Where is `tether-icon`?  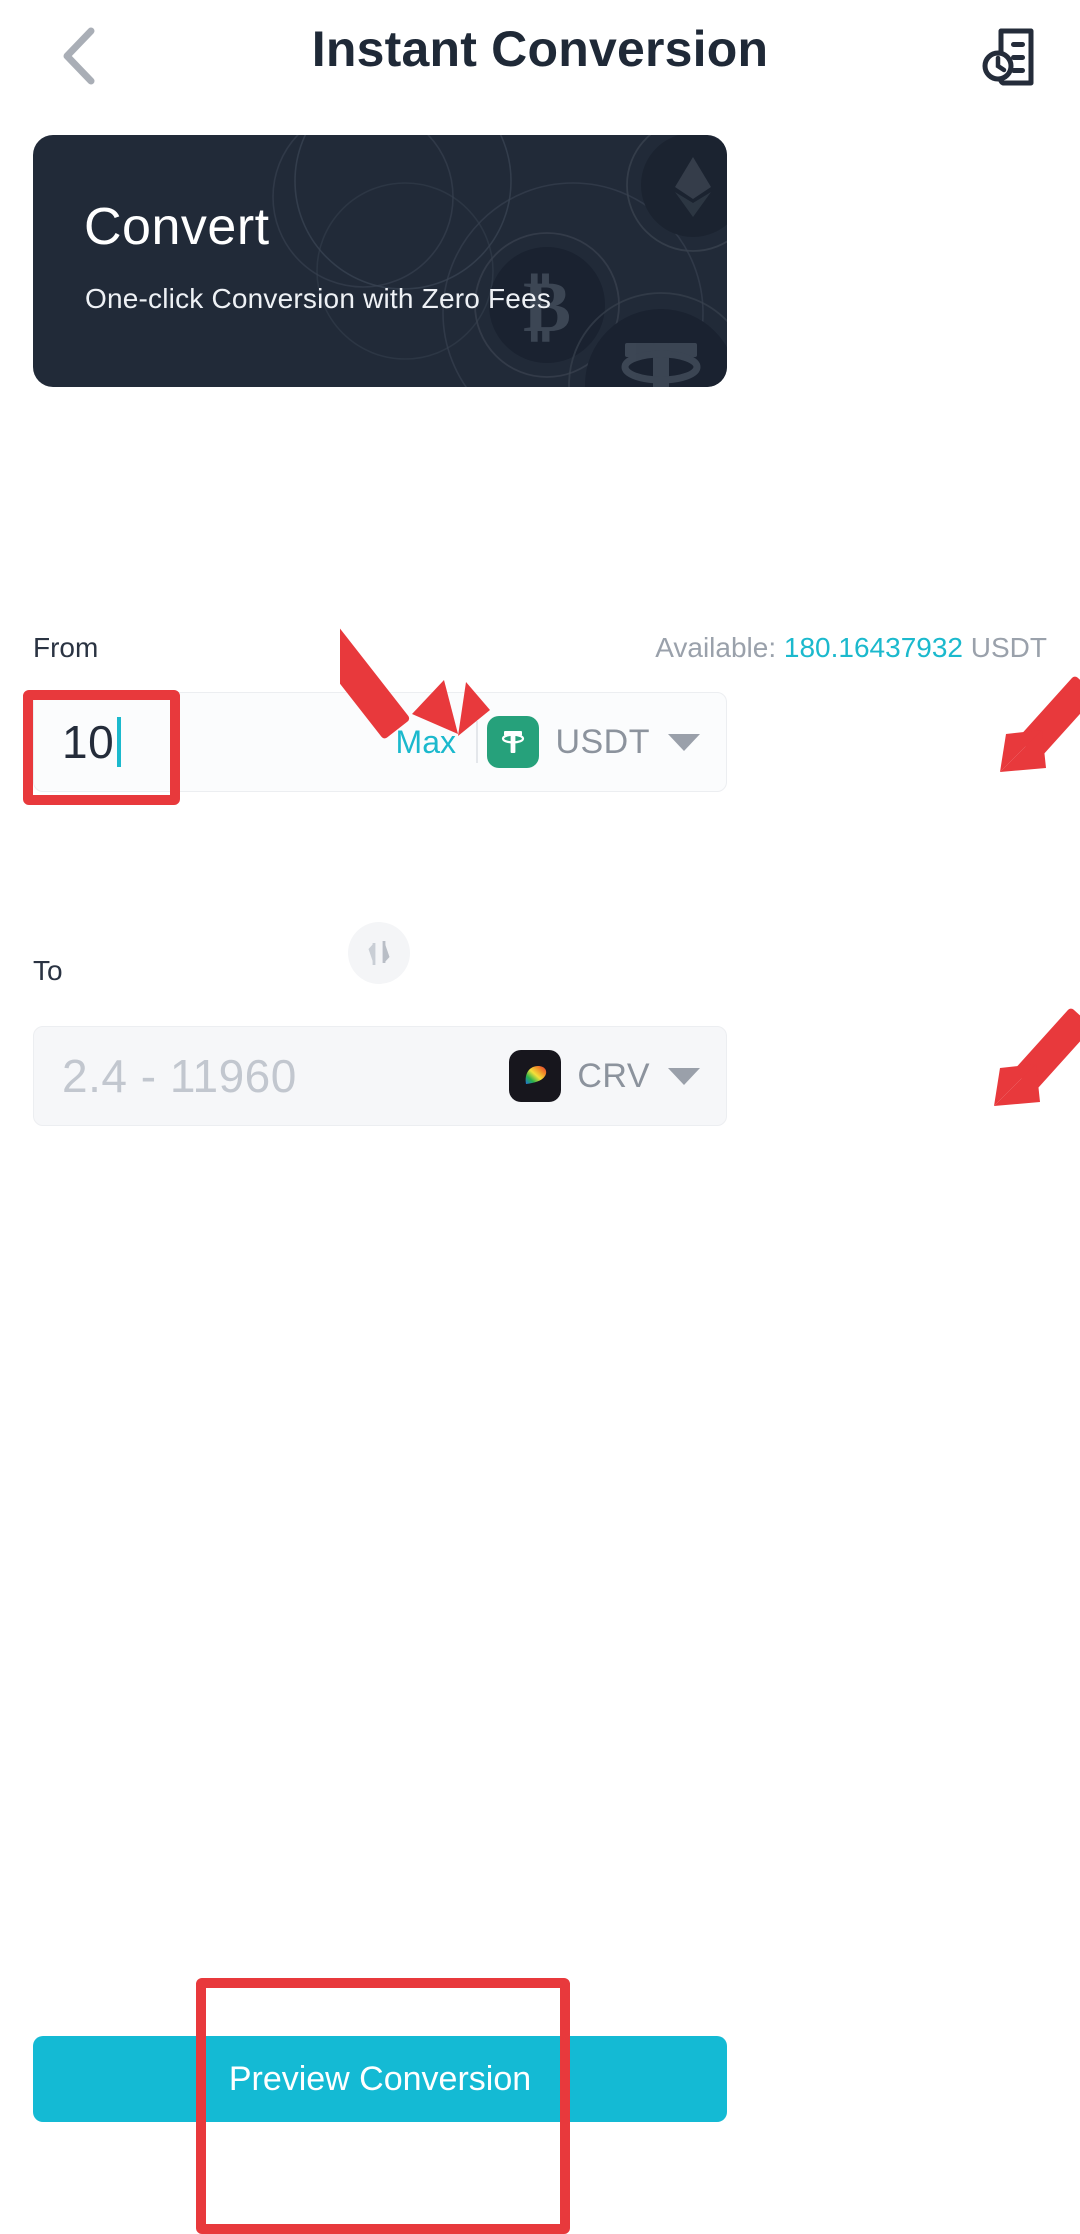 tether-icon is located at coordinates (513, 742).